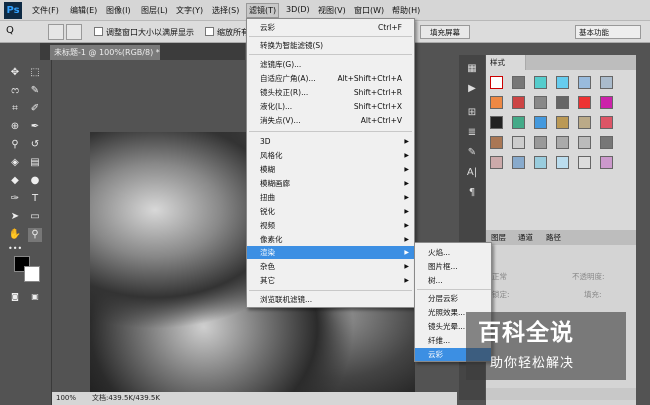  Describe the element at coordinates (225, 10) in the screenshot. I see `menu-select: 选择(S)` at that location.